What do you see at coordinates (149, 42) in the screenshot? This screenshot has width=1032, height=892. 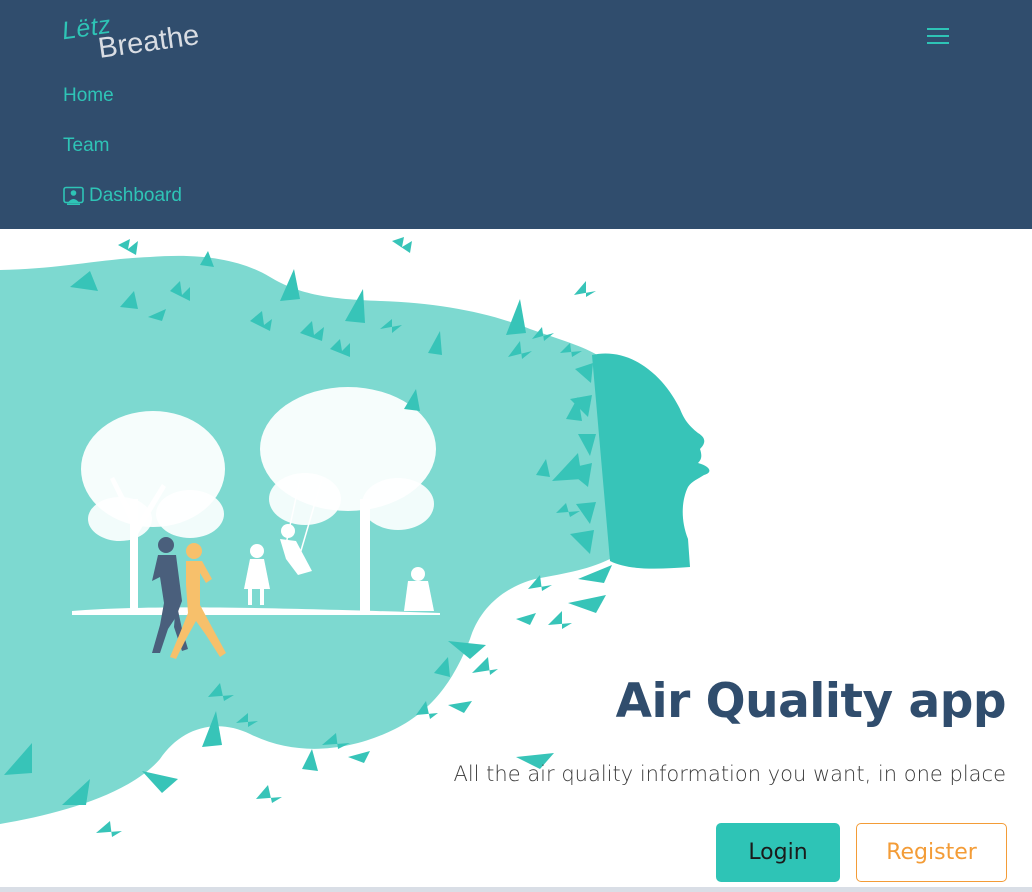 I see `logo-text-breathe: Breathe` at bounding box center [149, 42].